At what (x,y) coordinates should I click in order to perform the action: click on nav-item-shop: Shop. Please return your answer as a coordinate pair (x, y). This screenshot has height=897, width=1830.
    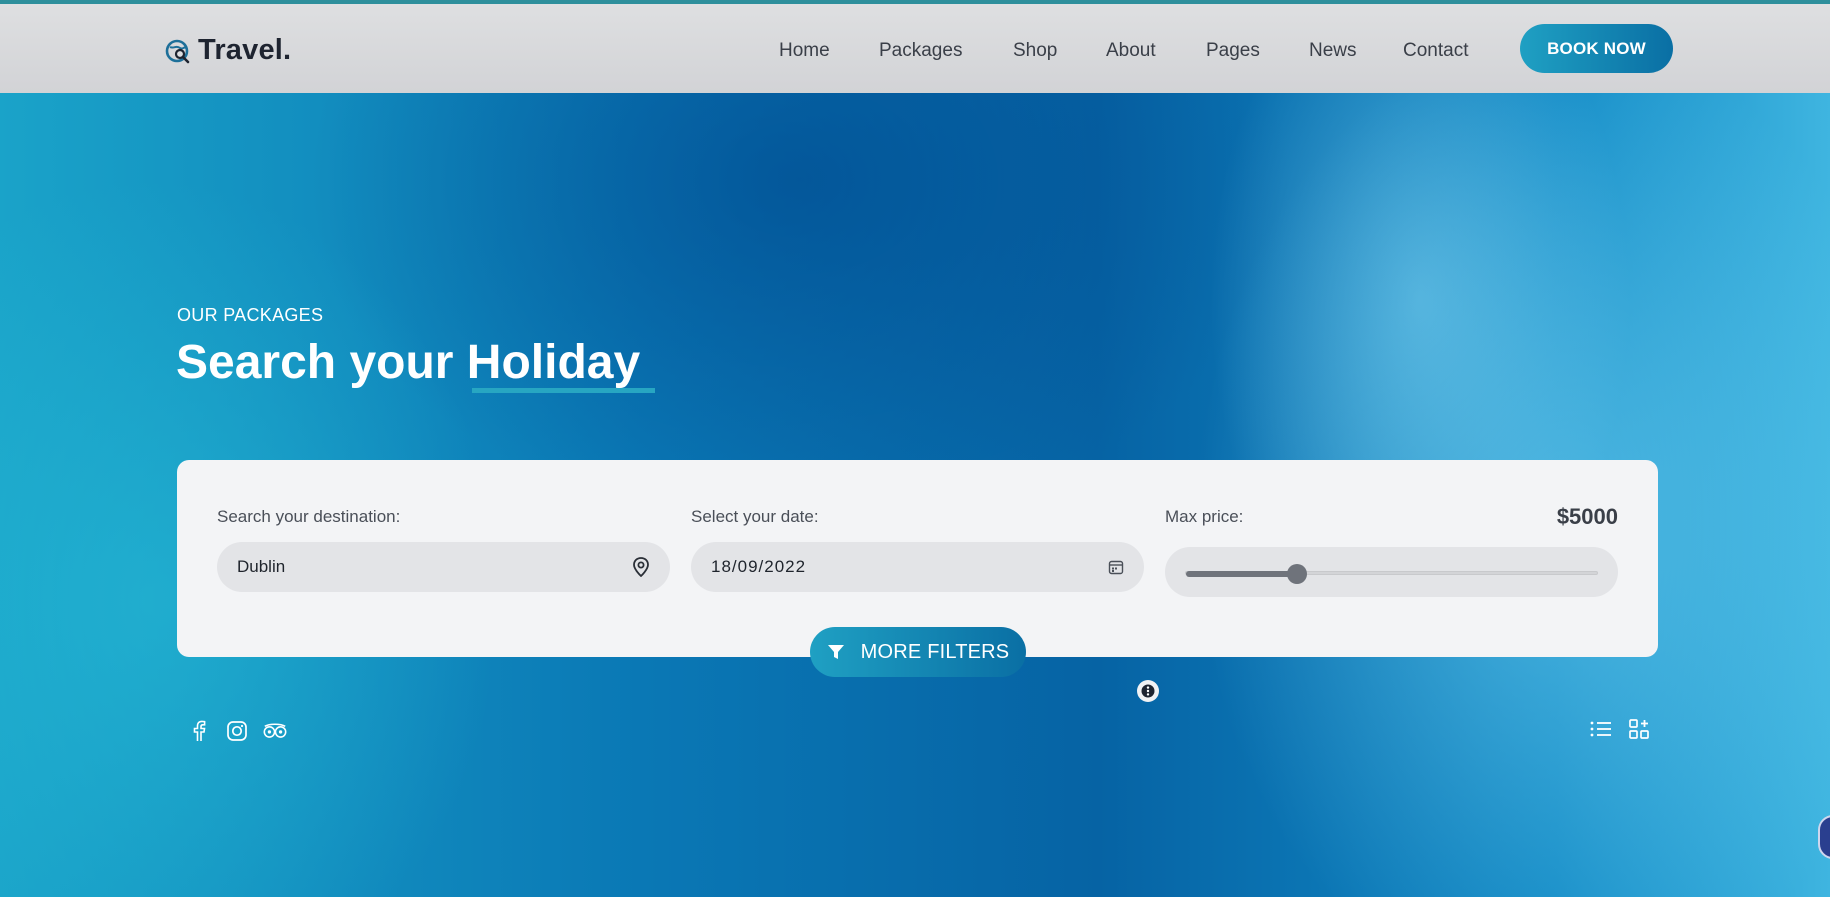
    Looking at the image, I should click on (1035, 51).